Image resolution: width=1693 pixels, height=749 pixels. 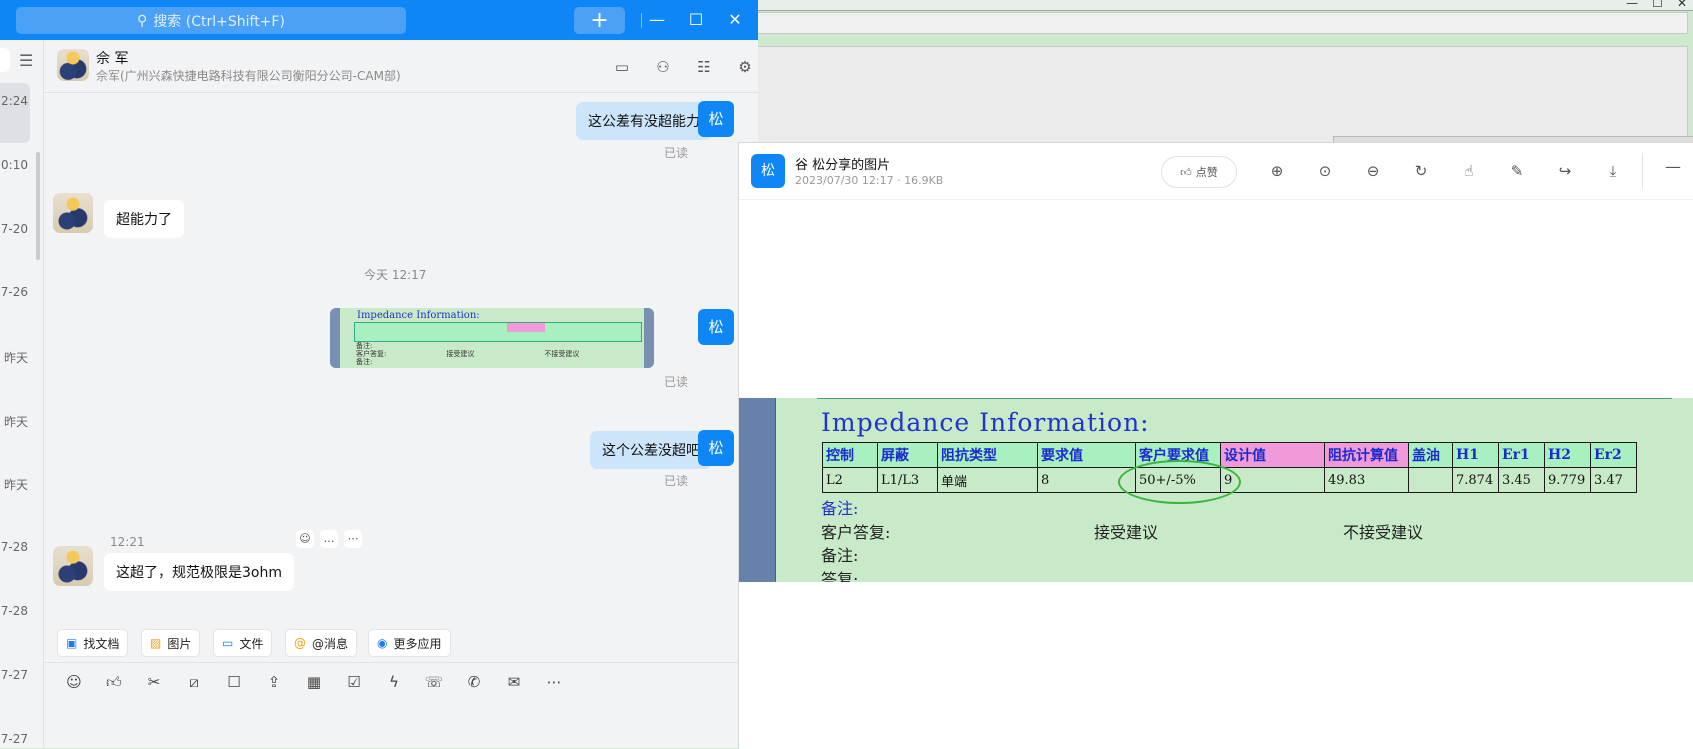 I want to click on download-icon: ⤓, so click(x=1613, y=171).